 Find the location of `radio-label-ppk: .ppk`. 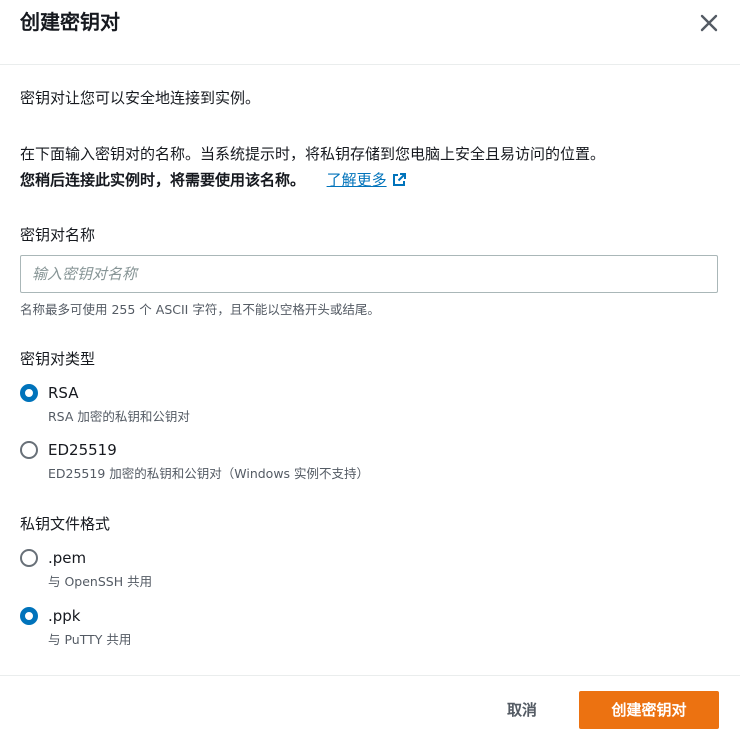

radio-label-ppk: .ppk is located at coordinates (64, 616).